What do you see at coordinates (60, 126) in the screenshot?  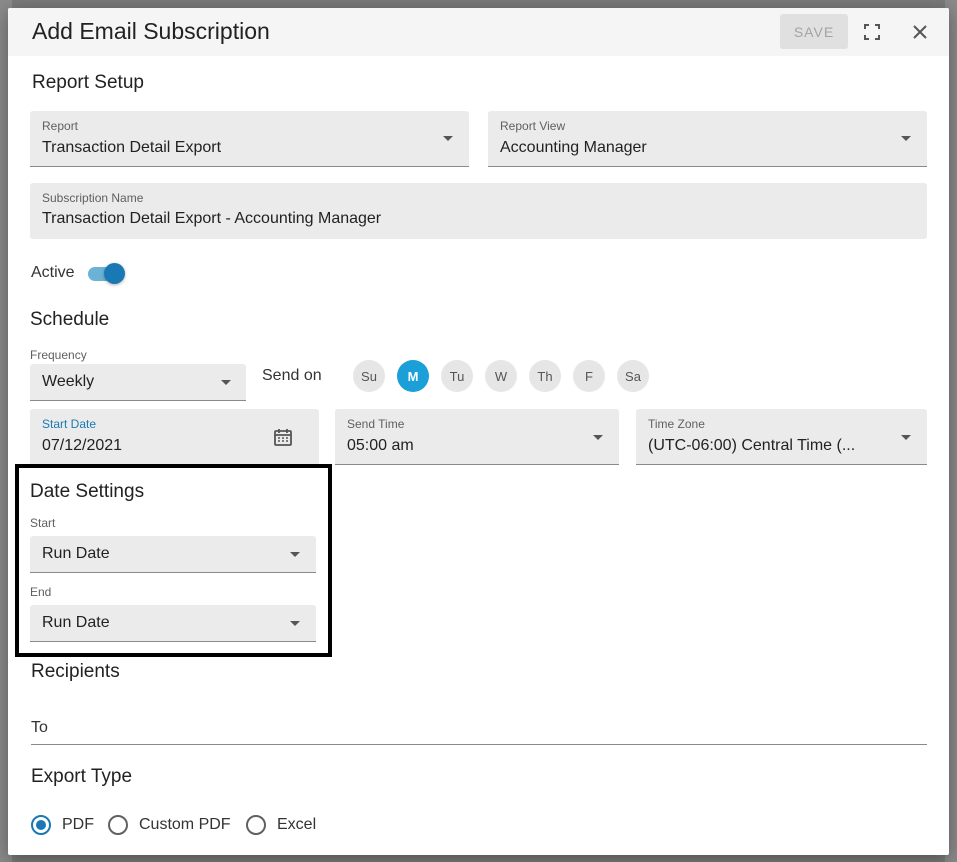 I see `report-label: Report` at bounding box center [60, 126].